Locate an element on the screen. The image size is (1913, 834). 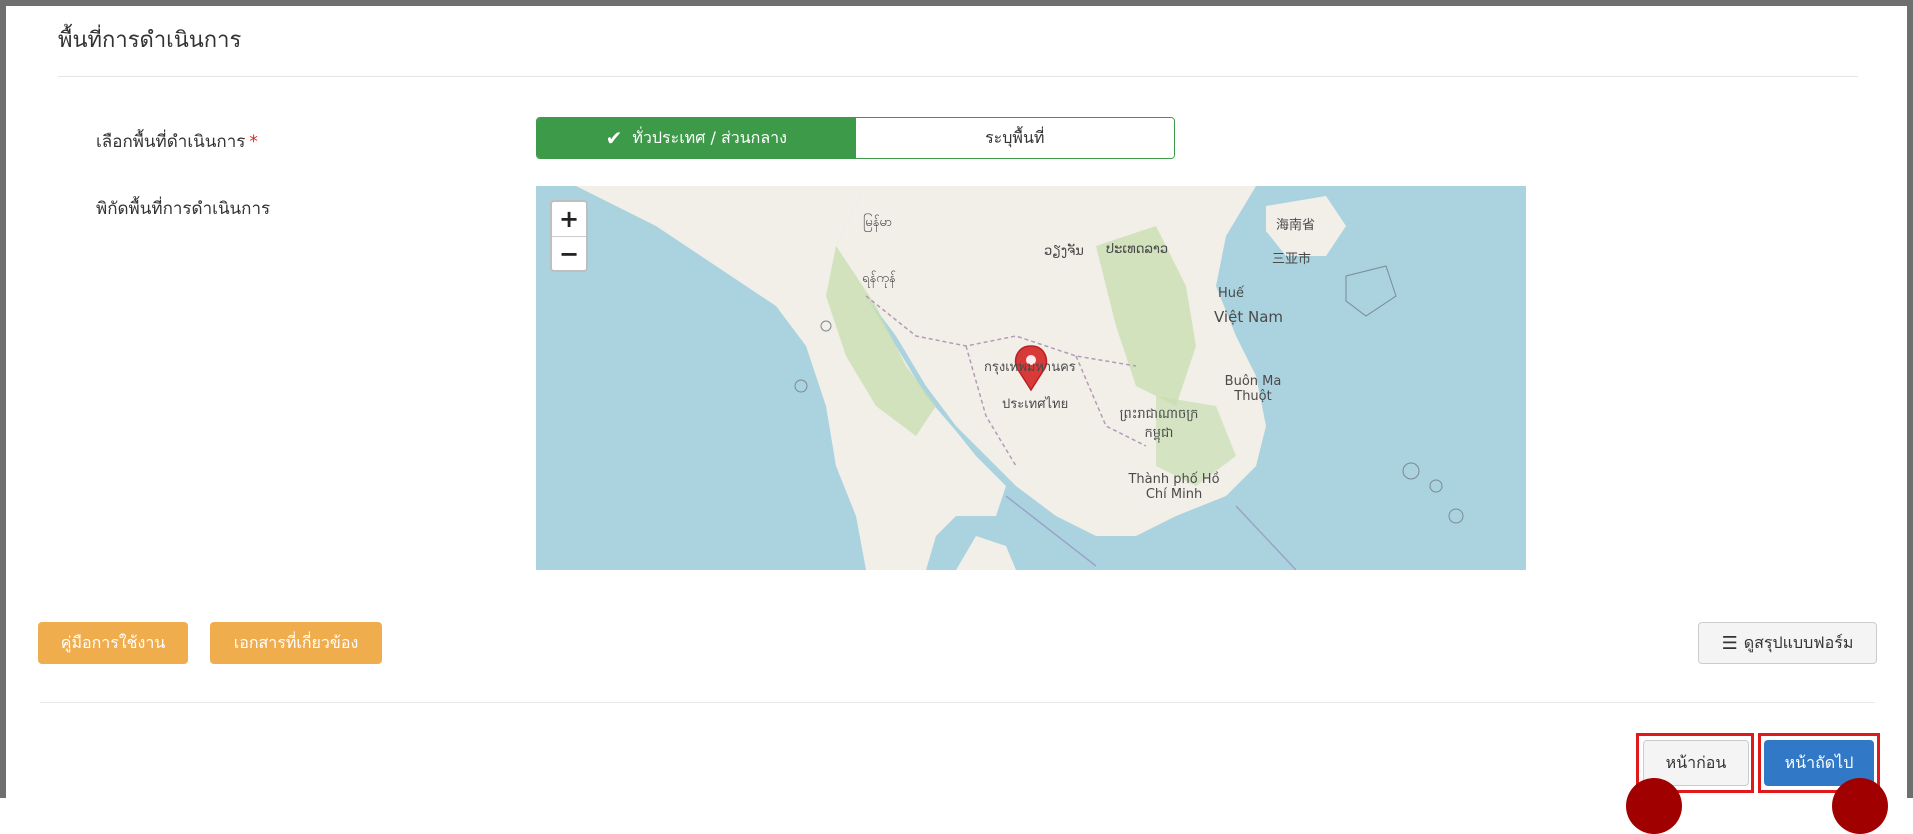
map-label-buon-ma-thuot: Buôn Ma Thuột is located at coordinates (1253, 389).